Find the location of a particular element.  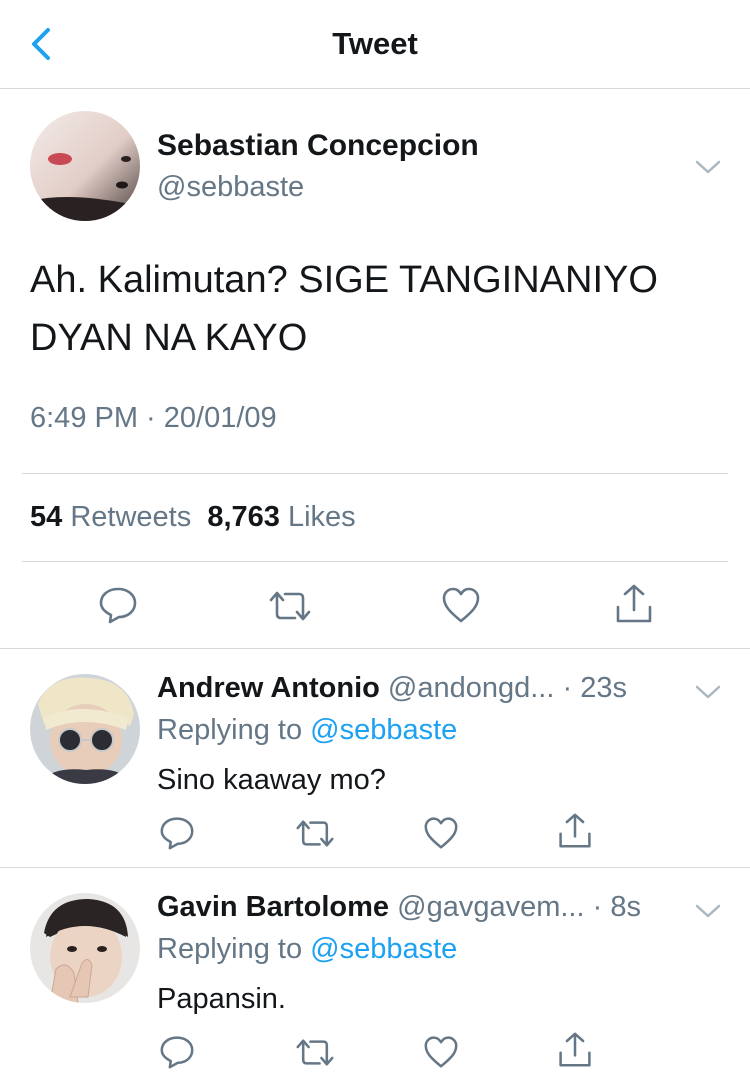

reply-header: Gavin Bartolome @gavgavem... · 8s is located at coordinates (399, 907).